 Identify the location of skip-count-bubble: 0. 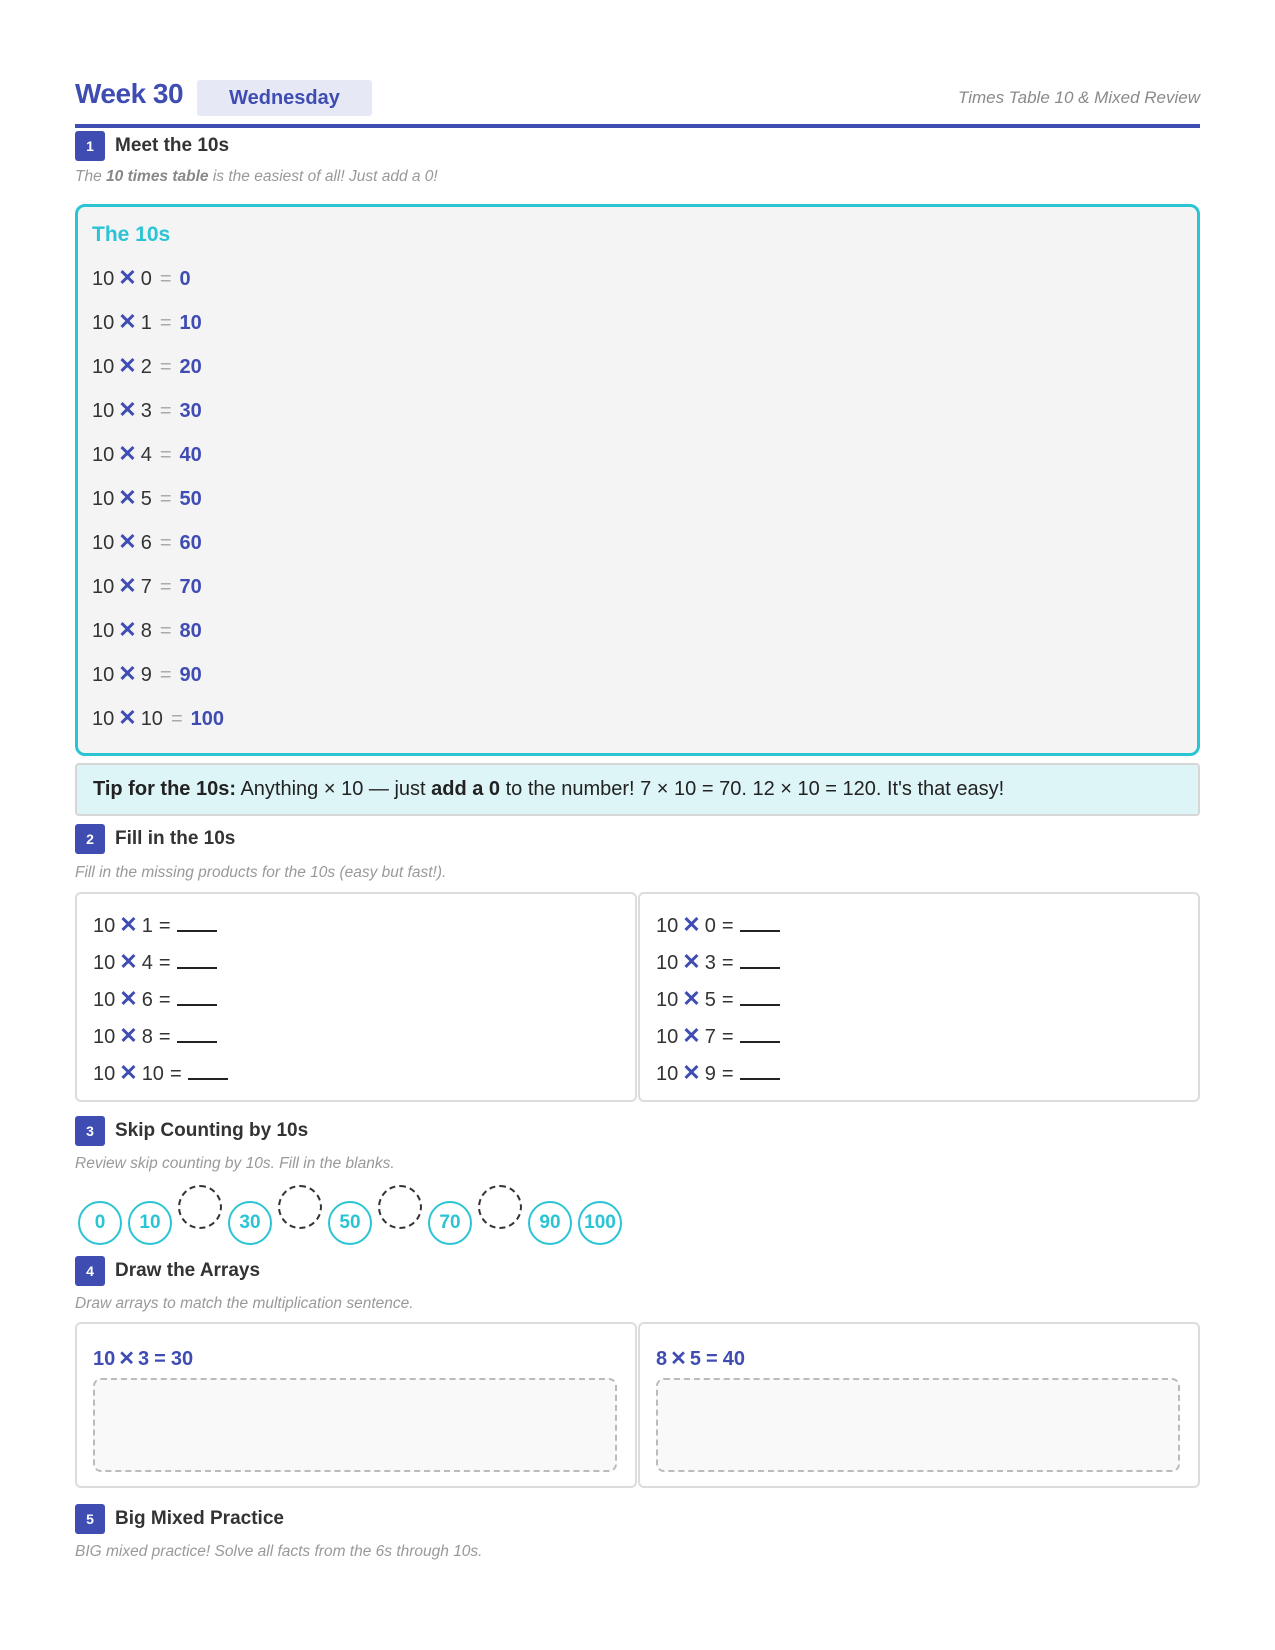
(100, 1223).